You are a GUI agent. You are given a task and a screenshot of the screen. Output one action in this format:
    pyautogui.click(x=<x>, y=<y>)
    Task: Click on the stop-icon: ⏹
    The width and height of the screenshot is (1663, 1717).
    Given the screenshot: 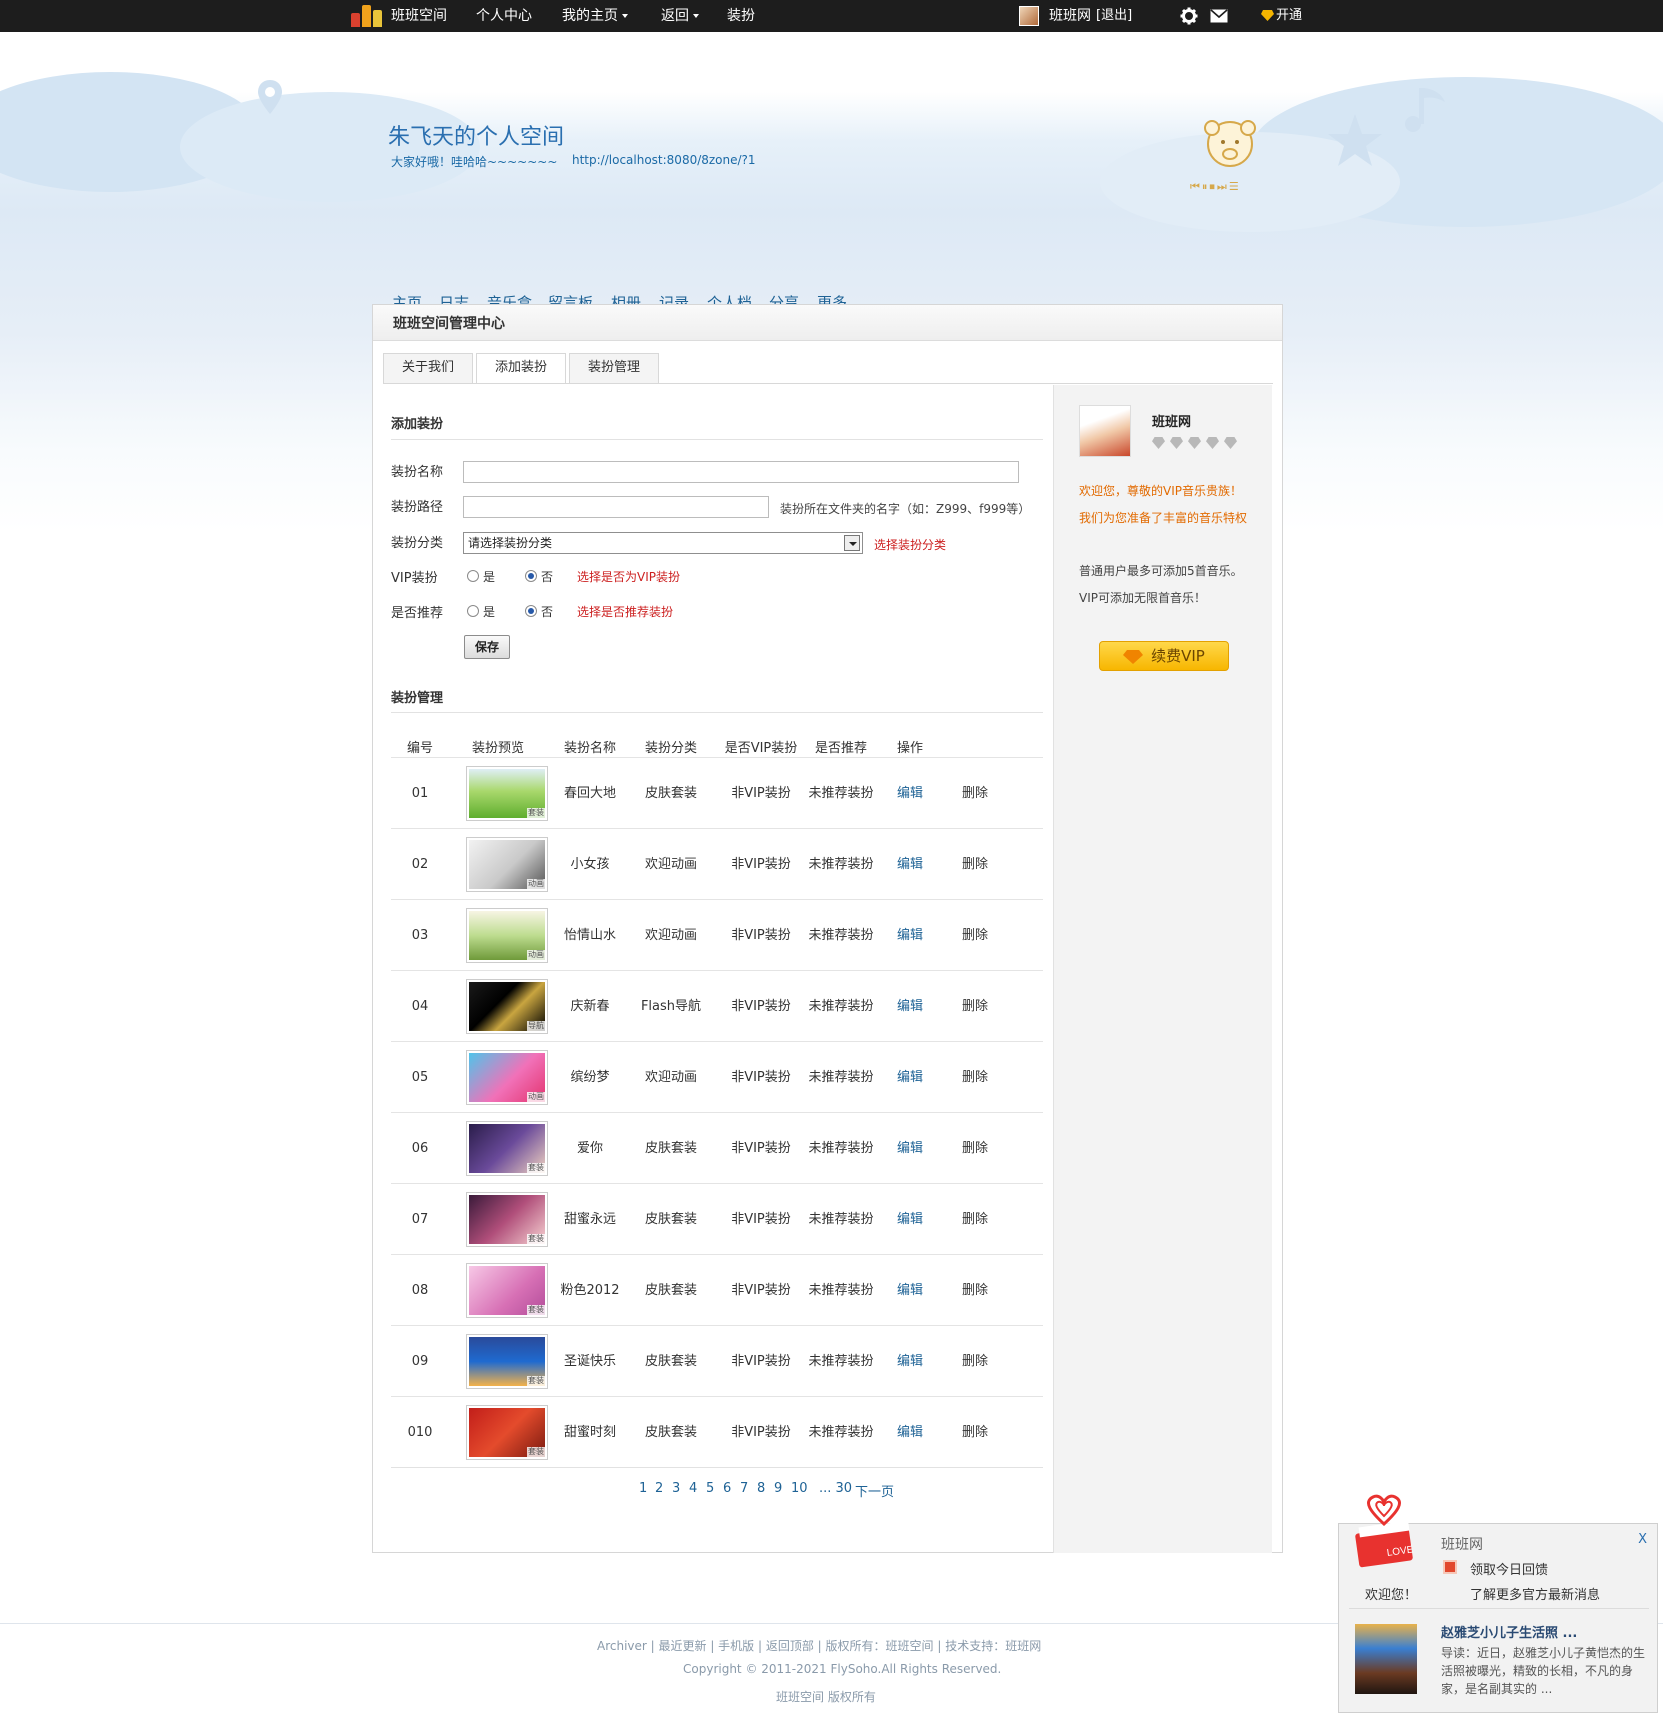 What is the action you would take?
    pyautogui.click(x=1213, y=186)
    